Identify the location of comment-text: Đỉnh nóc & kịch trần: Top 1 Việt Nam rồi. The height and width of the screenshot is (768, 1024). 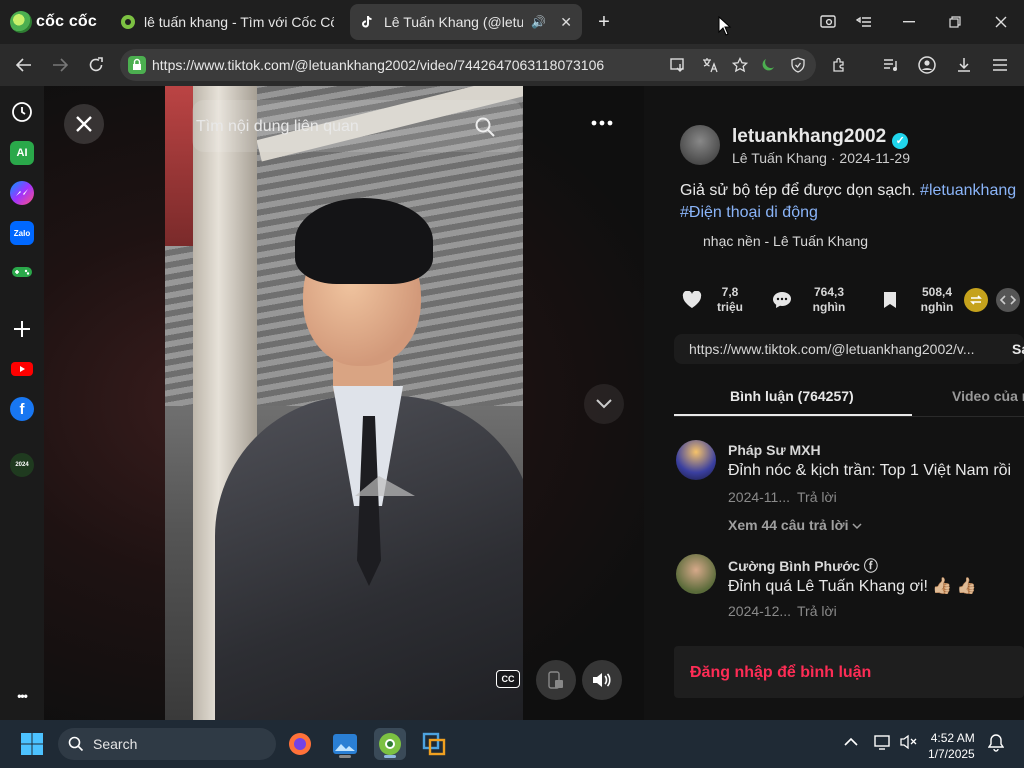
(870, 470).